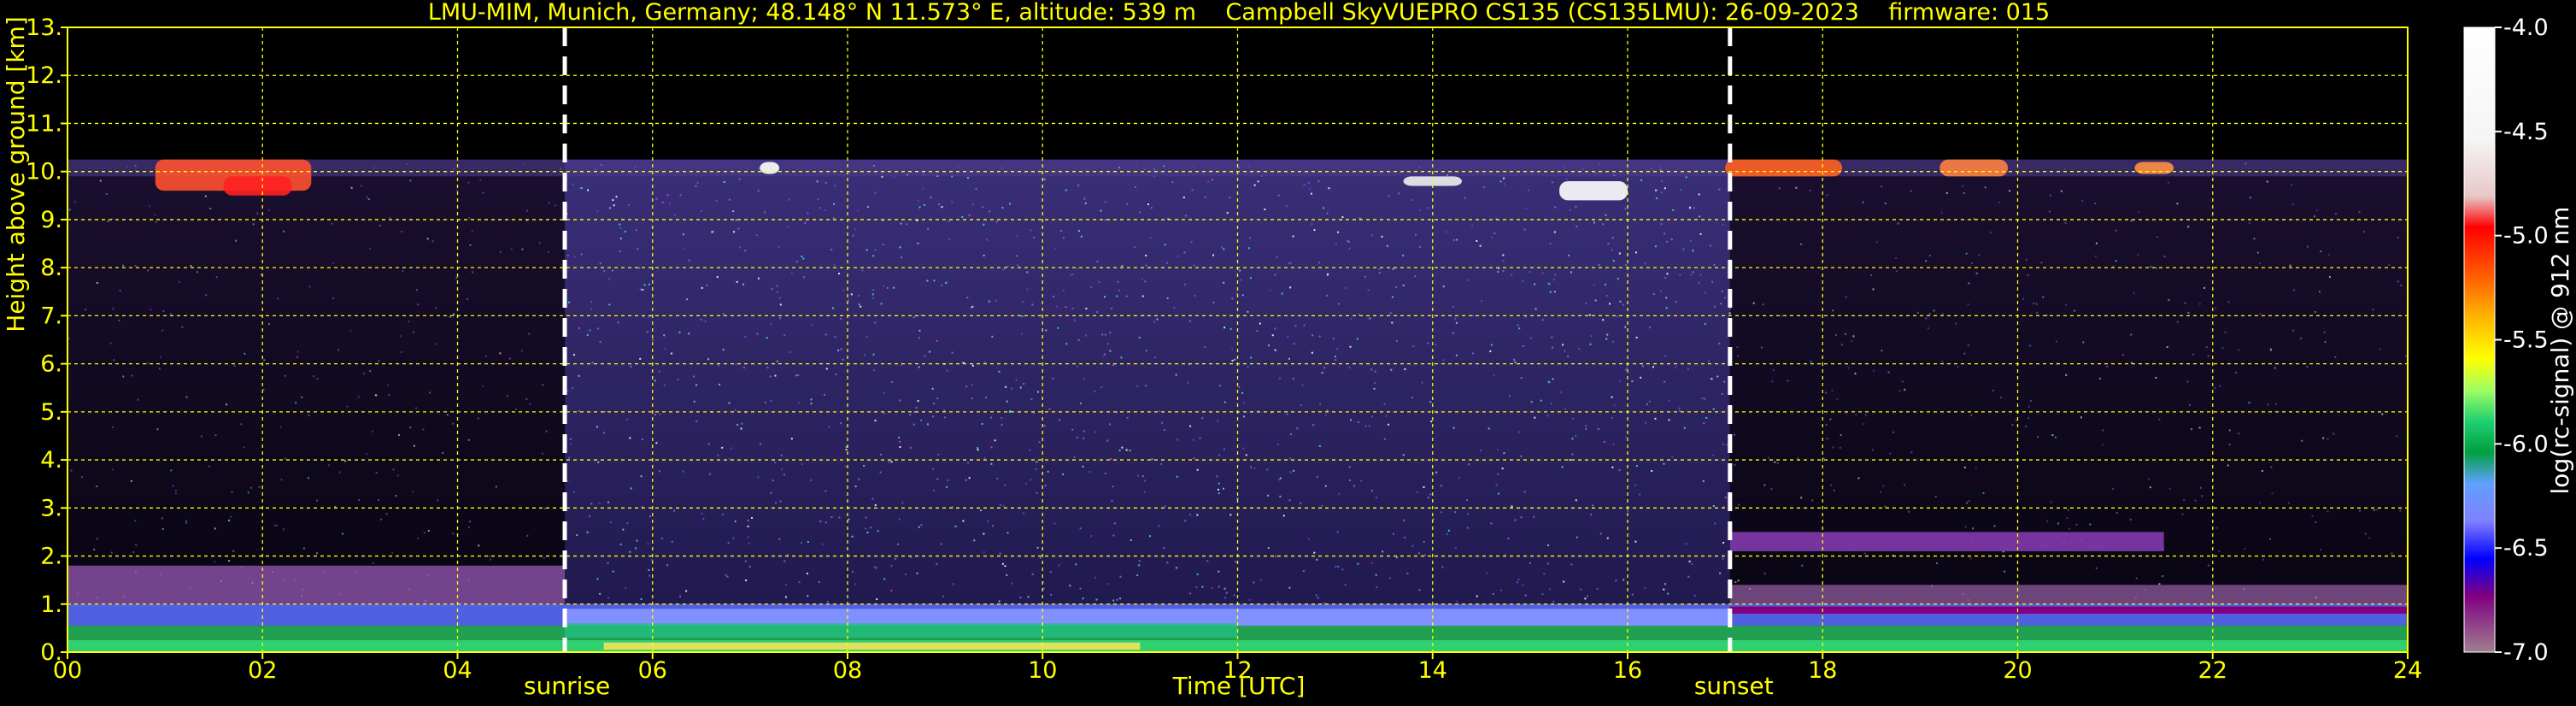  What do you see at coordinates (2407, 670) in the screenshot?
I see `x-tick-label: 24` at bounding box center [2407, 670].